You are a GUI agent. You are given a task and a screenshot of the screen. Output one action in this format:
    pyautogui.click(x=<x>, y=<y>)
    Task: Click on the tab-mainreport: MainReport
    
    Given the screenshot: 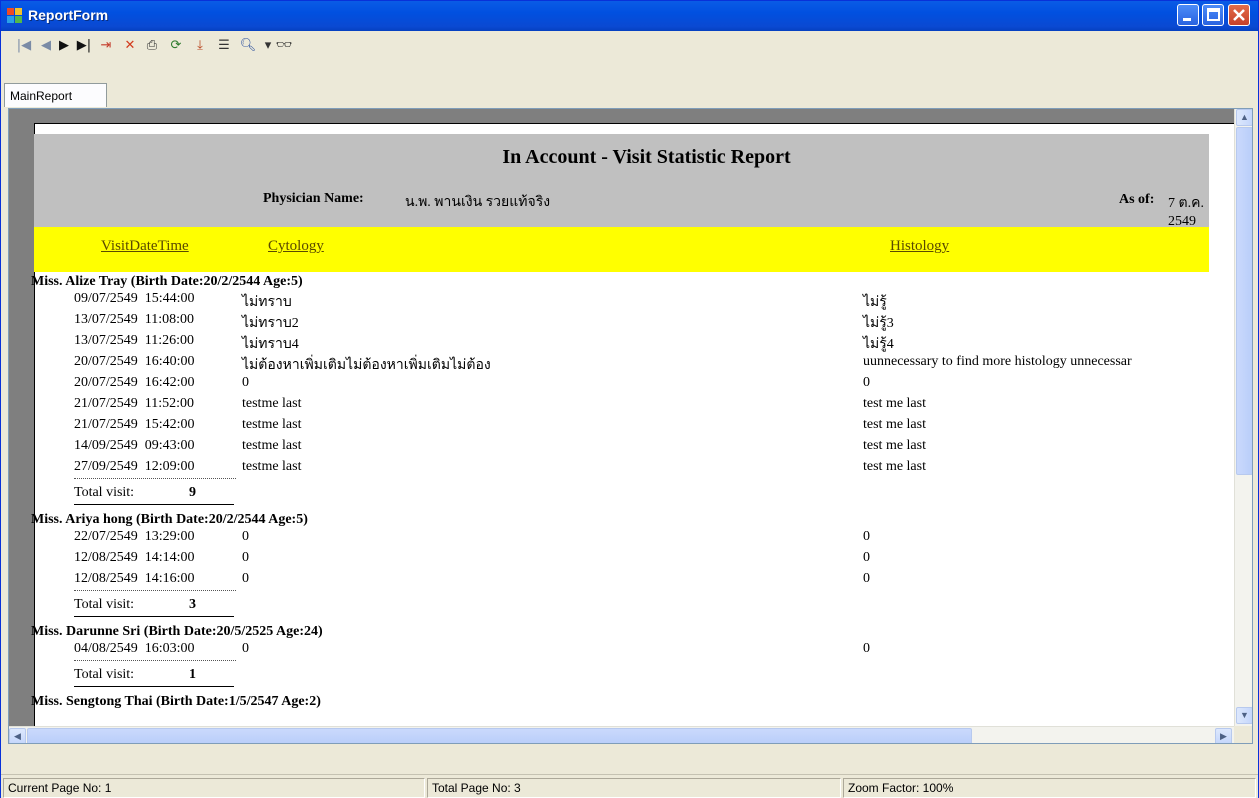 What is the action you would take?
    pyautogui.click(x=55, y=95)
    